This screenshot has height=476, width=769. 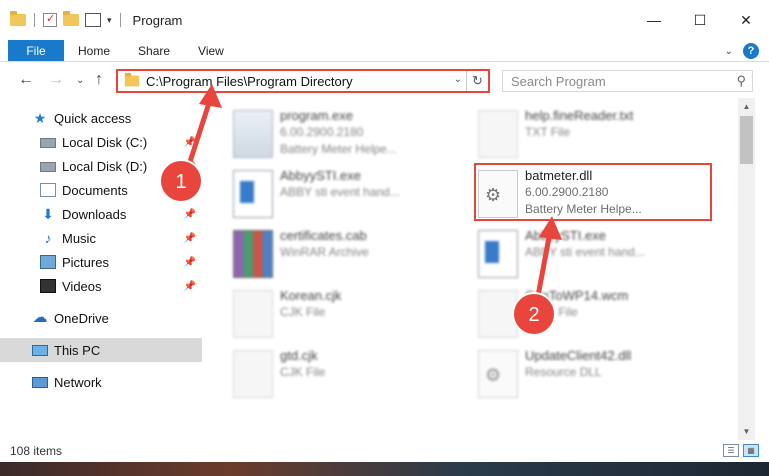 What do you see at coordinates (316, 115) in the screenshot?
I see `file-name: program.exe` at bounding box center [316, 115].